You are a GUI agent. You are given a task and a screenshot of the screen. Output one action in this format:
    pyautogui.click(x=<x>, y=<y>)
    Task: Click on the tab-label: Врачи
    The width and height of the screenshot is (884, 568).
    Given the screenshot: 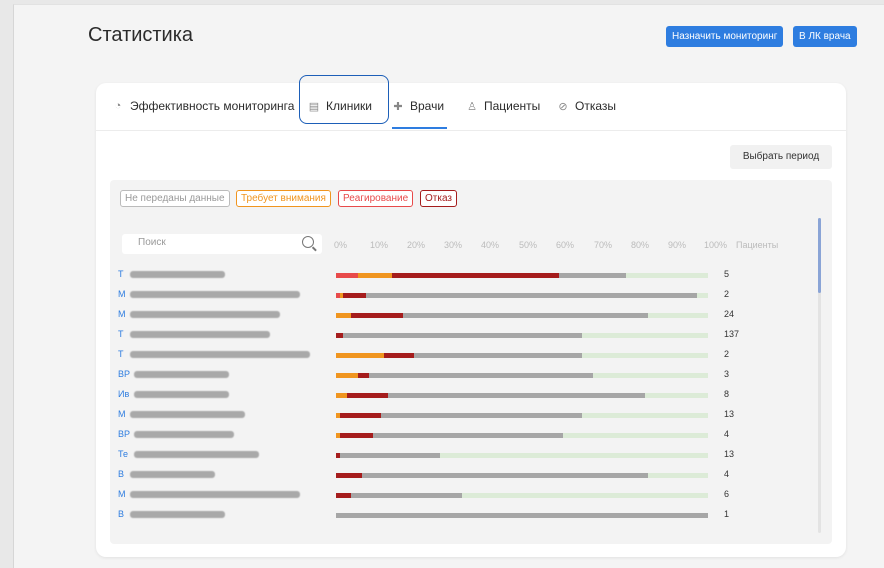 What is the action you would take?
    pyautogui.click(x=427, y=106)
    